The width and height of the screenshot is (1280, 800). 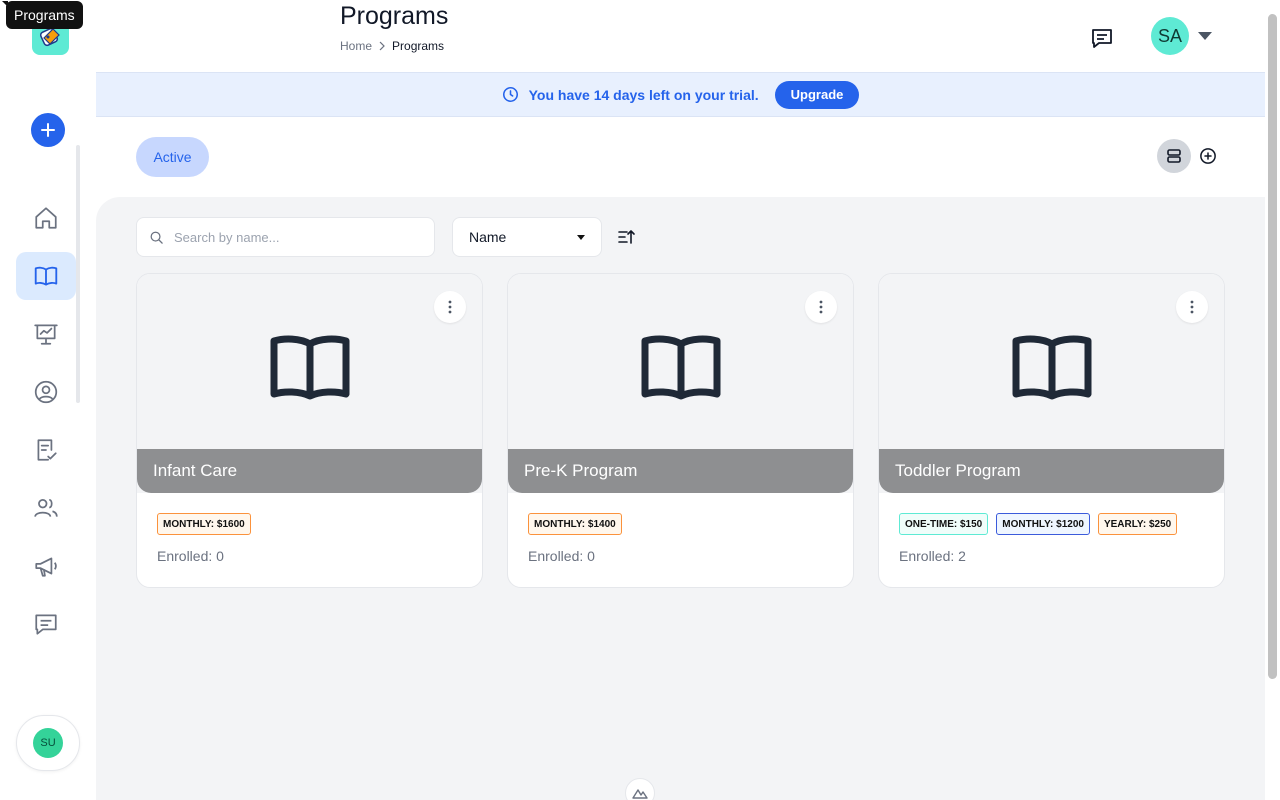 What do you see at coordinates (581, 470) in the screenshot?
I see `program-title: Pre-K Program` at bounding box center [581, 470].